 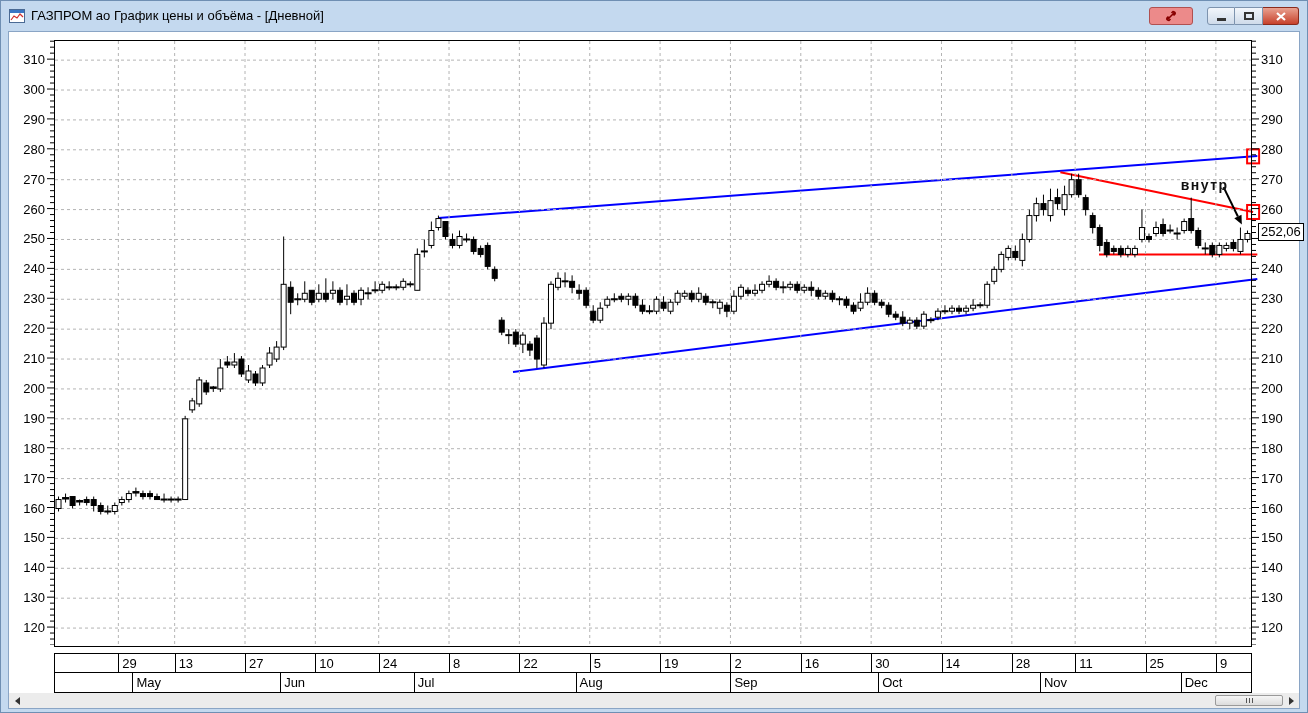 What do you see at coordinates (347, 682) in the screenshot?
I see `month-label: Jun` at bounding box center [347, 682].